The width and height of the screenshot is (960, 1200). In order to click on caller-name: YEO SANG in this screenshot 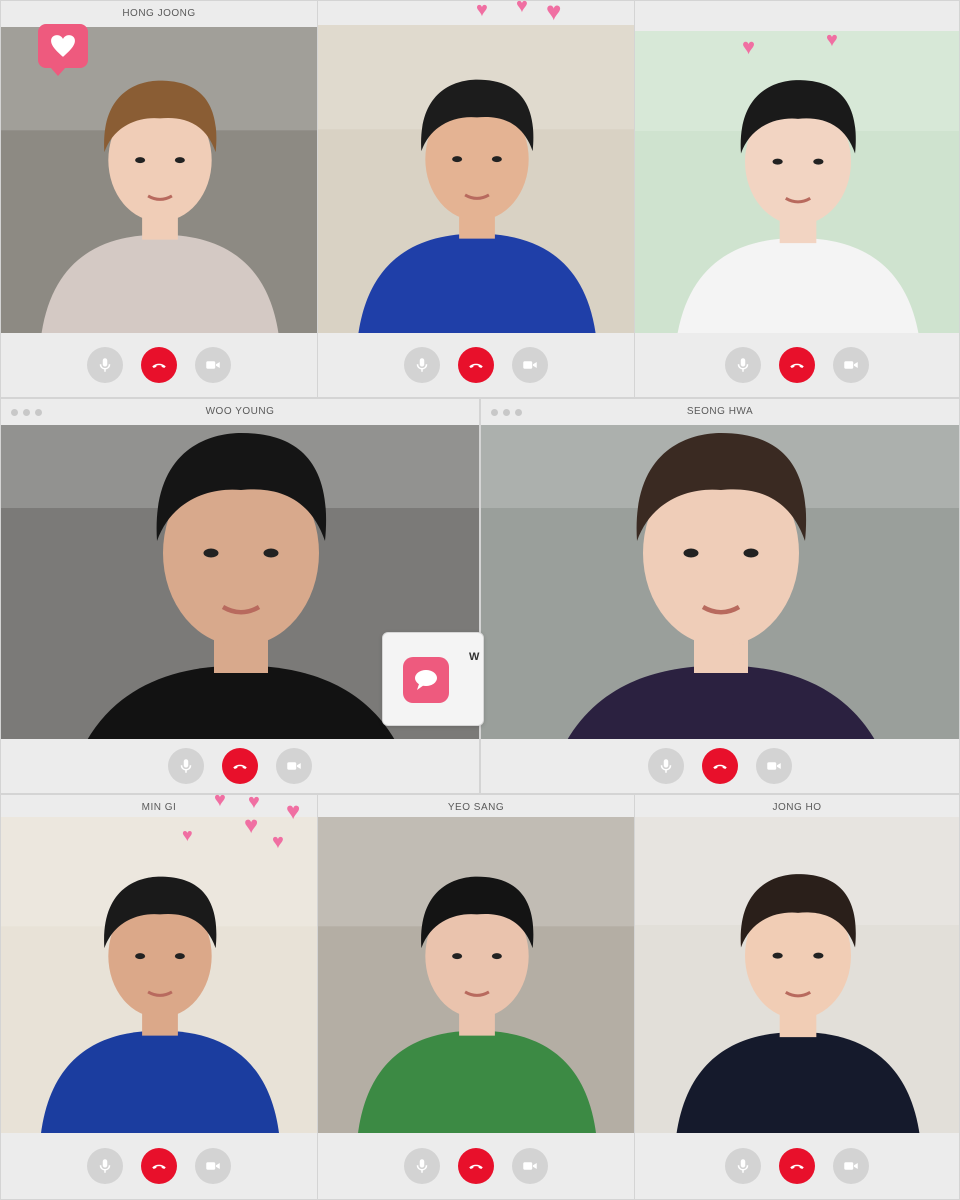, I will do `click(476, 807)`.